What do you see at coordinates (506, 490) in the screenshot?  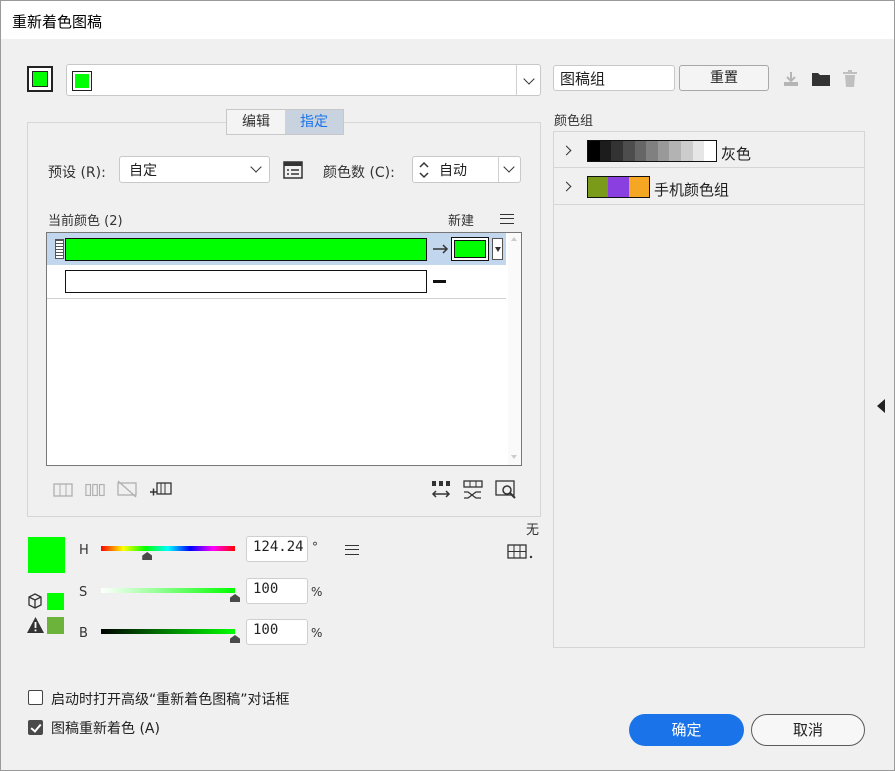 I see `find-color-icon` at bounding box center [506, 490].